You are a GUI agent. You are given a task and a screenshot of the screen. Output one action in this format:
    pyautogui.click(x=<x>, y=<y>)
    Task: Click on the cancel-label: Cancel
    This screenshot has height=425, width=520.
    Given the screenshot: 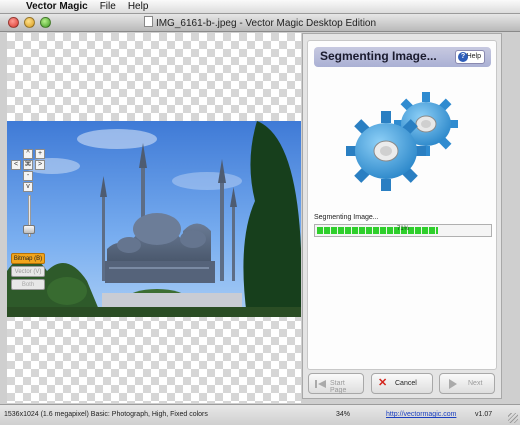 What is the action you would take?
    pyautogui.click(x=406, y=383)
    